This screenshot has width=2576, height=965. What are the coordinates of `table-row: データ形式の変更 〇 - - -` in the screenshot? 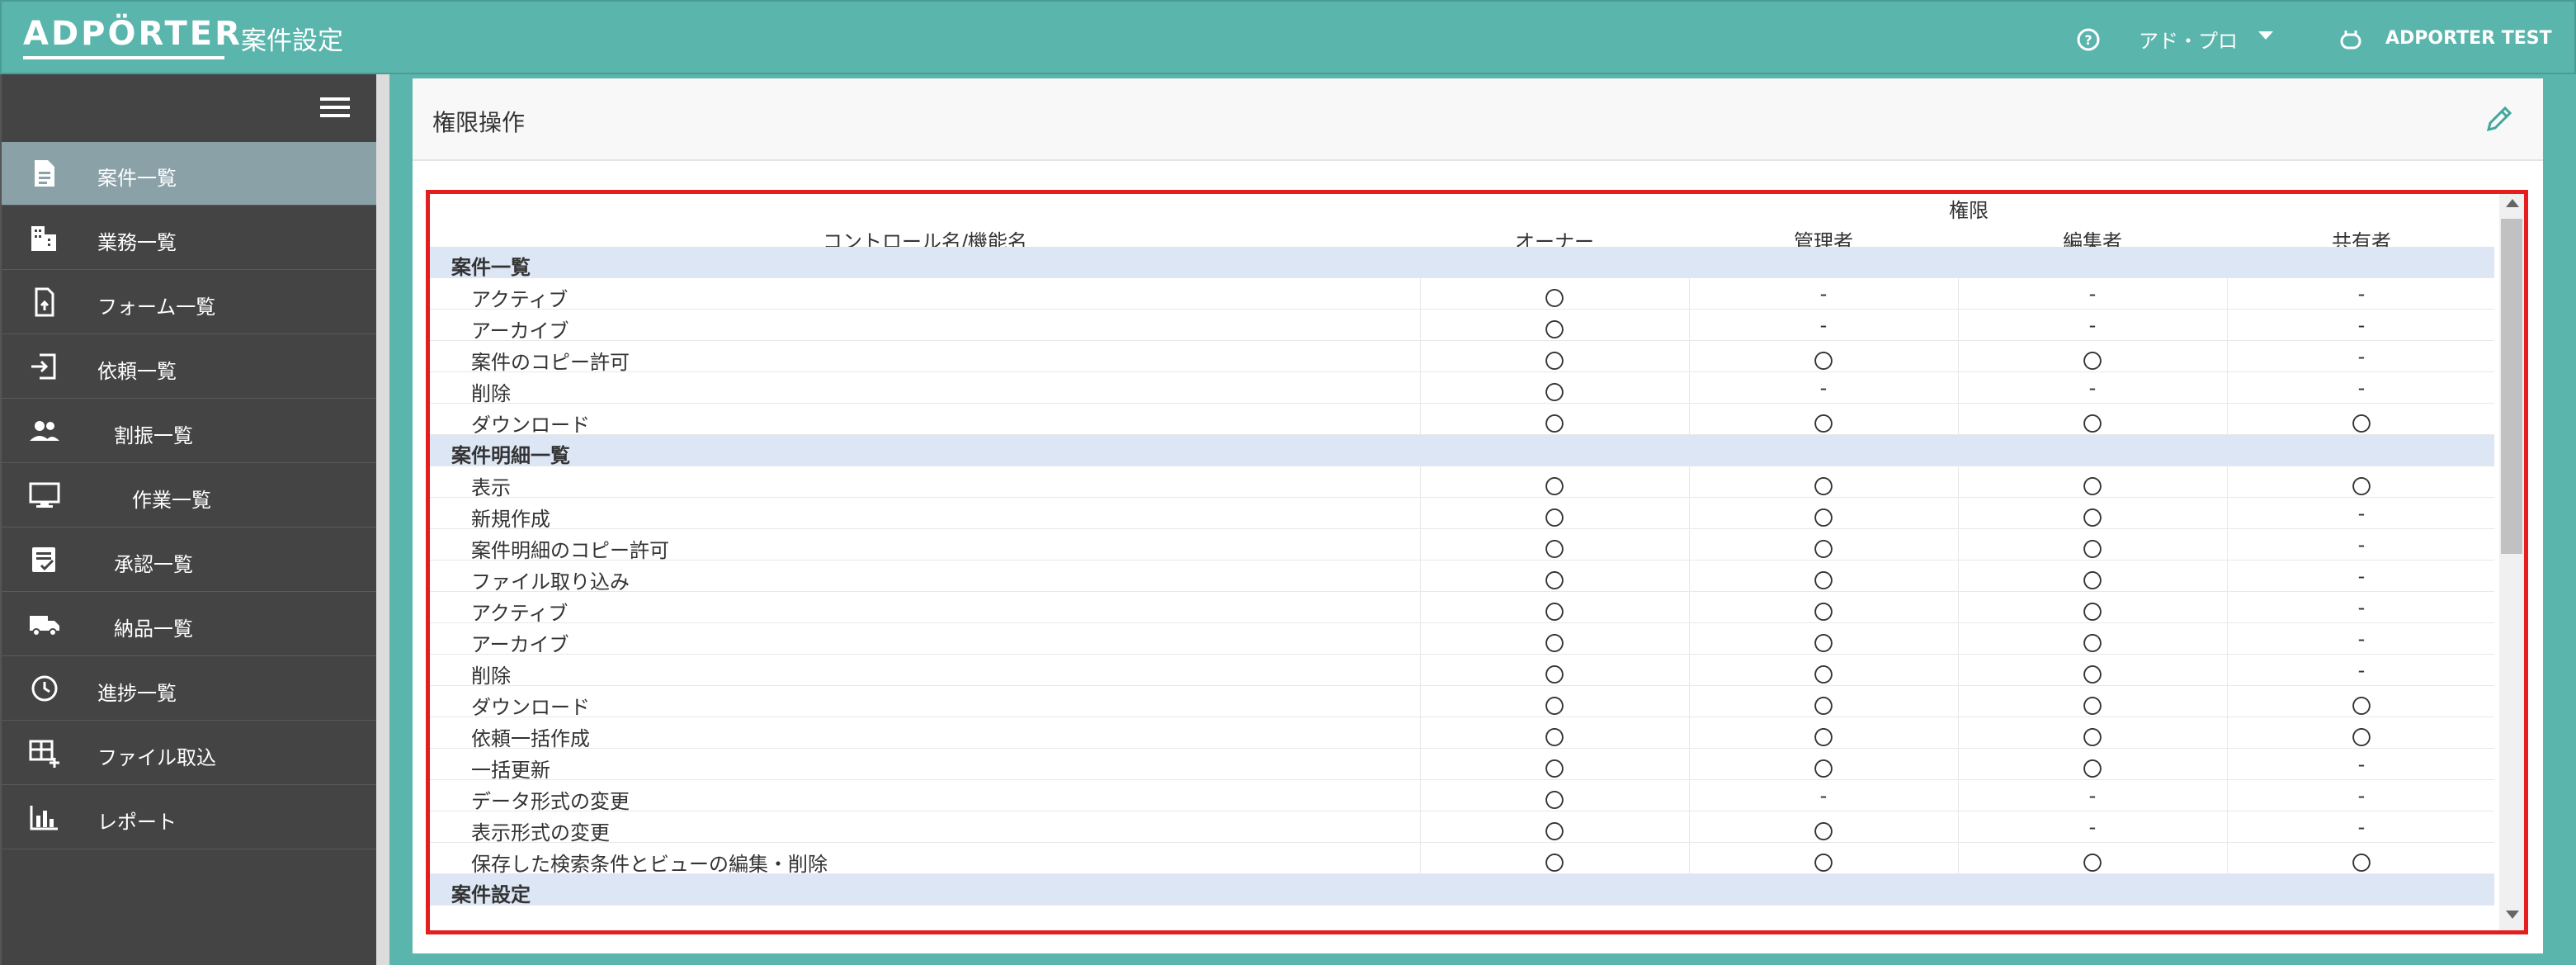 It's located at (1462, 796).